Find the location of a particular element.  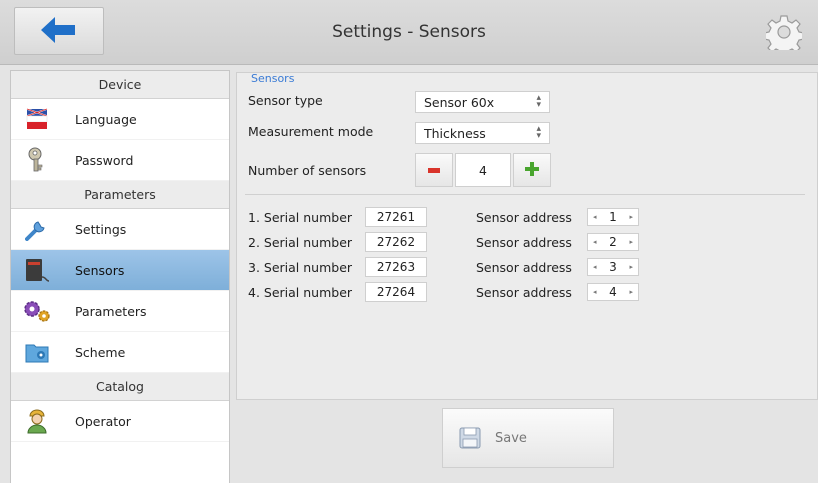

address-value: 1 is located at coordinates (613, 217).